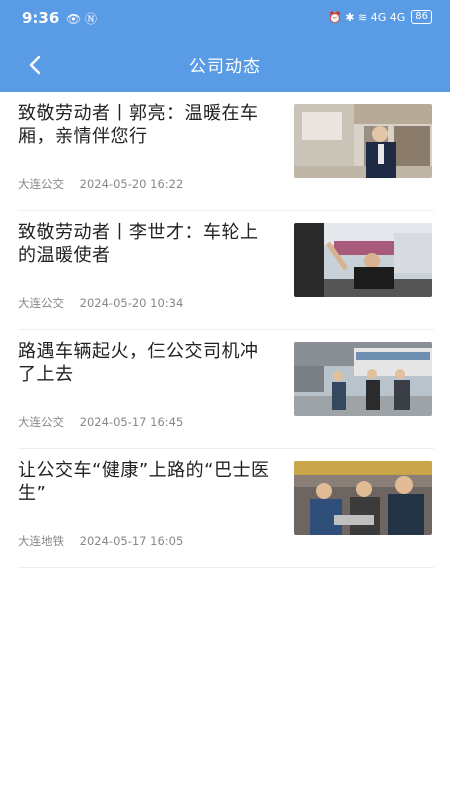  What do you see at coordinates (82, 19) in the screenshot?
I see `status-left-icons: 👁 Ⓝ` at bounding box center [82, 19].